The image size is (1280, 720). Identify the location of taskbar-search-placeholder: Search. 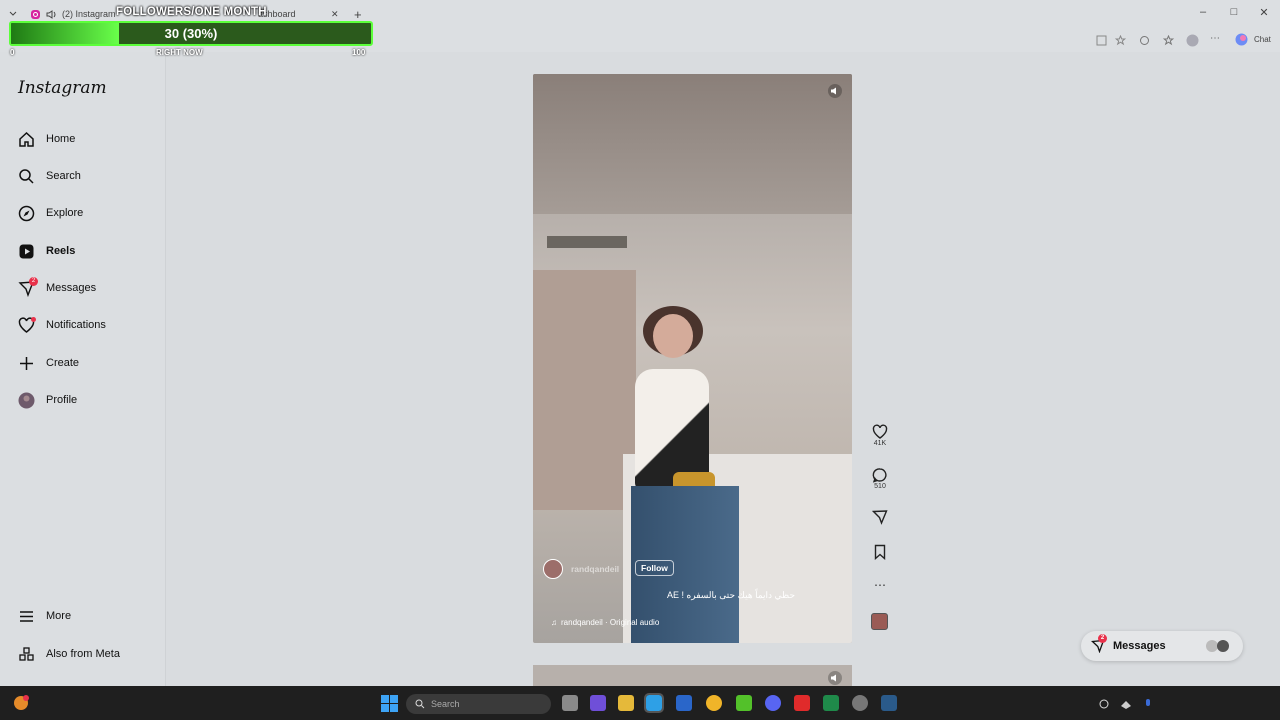
(445, 704).